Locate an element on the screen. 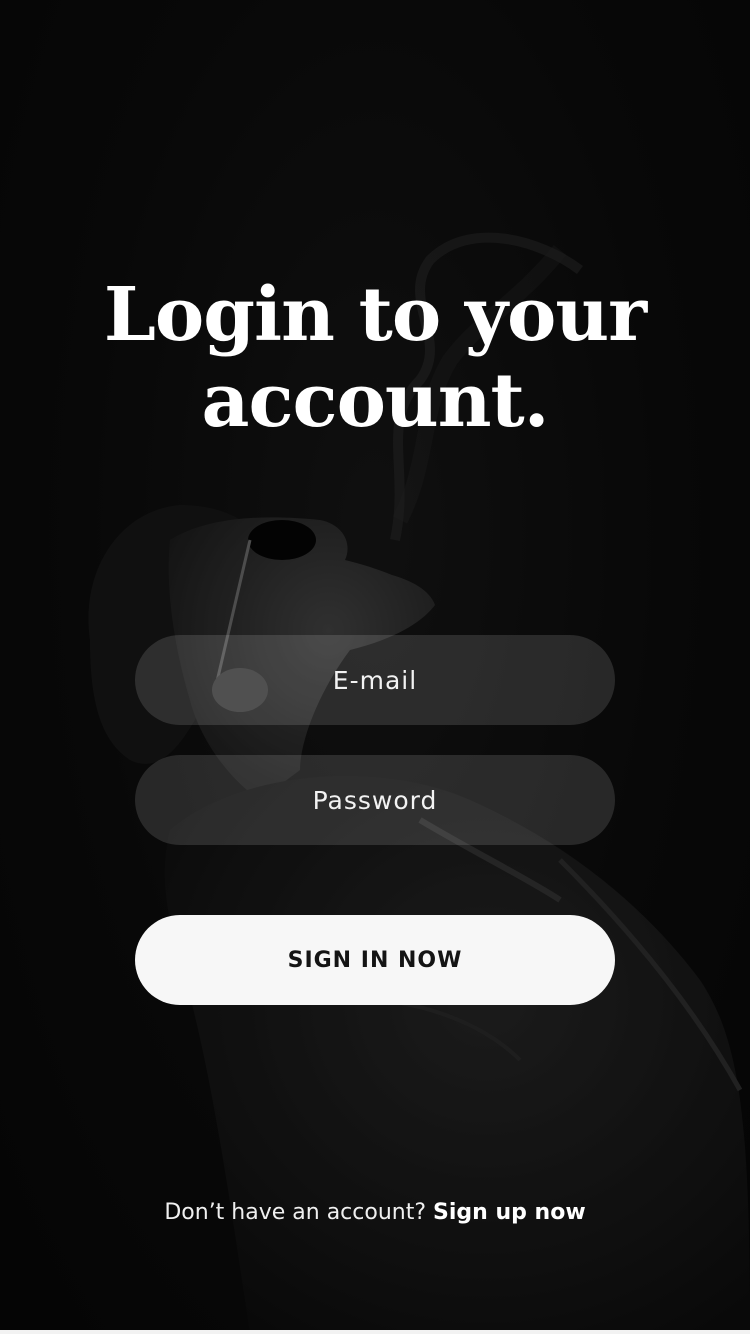  password-field is located at coordinates (375, 800).